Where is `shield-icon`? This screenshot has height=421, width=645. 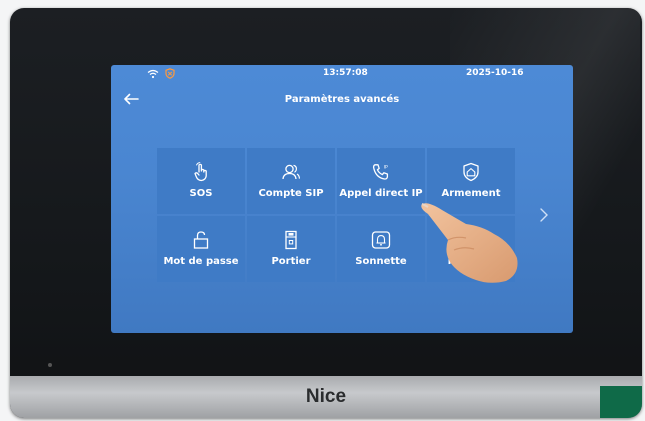 shield-icon is located at coordinates (170, 73).